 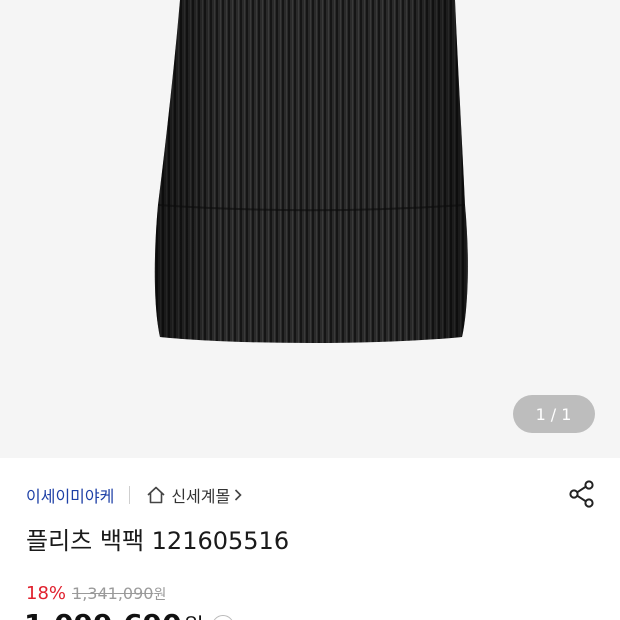 What do you see at coordinates (160, 595) in the screenshot?
I see `original-price-unit: 원` at bounding box center [160, 595].